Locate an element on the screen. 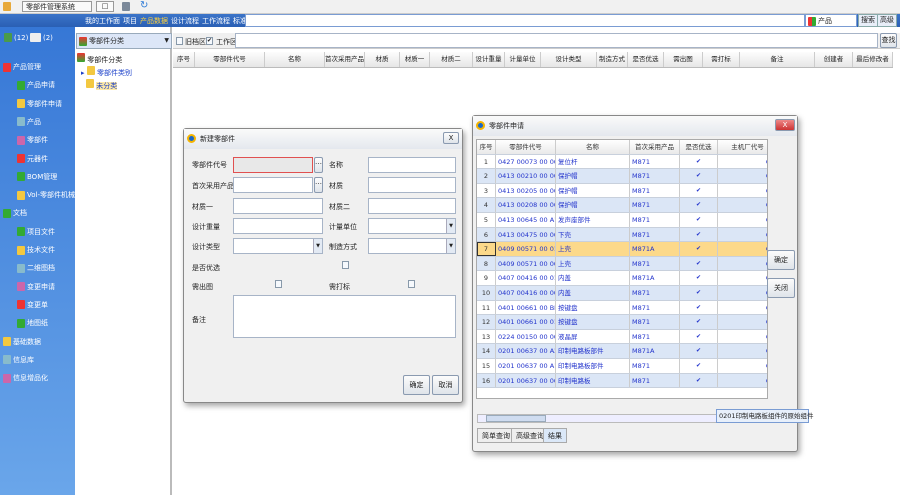 Image resolution: width=900 pixels, height=495 pixels. close-button: X is located at coordinates (785, 125).